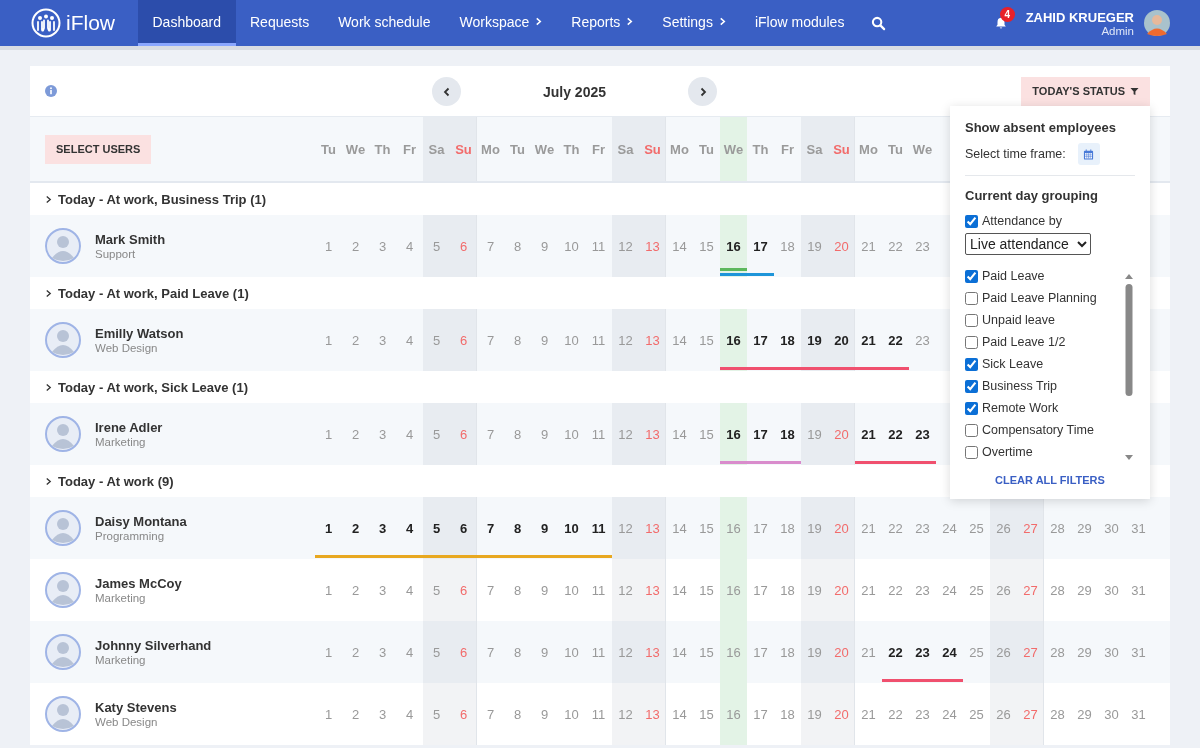 The height and width of the screenshot is (748, 1200). Describe the element at coordinates (760, 149) in the screenshot. I see `weekday-label: Th` at that location.